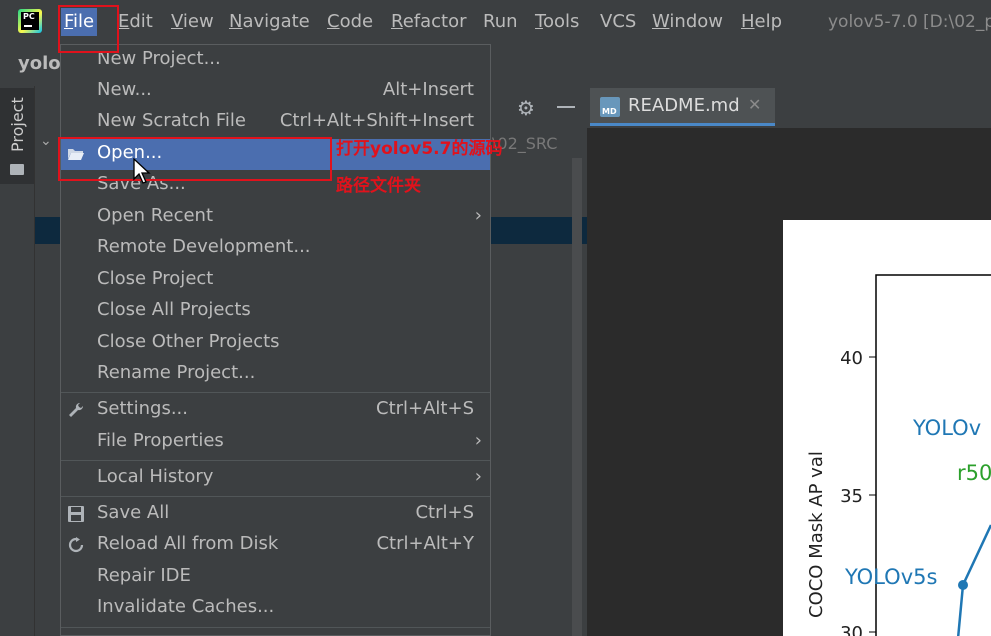  I want to click on menu-label: ode, so click(356, 21).